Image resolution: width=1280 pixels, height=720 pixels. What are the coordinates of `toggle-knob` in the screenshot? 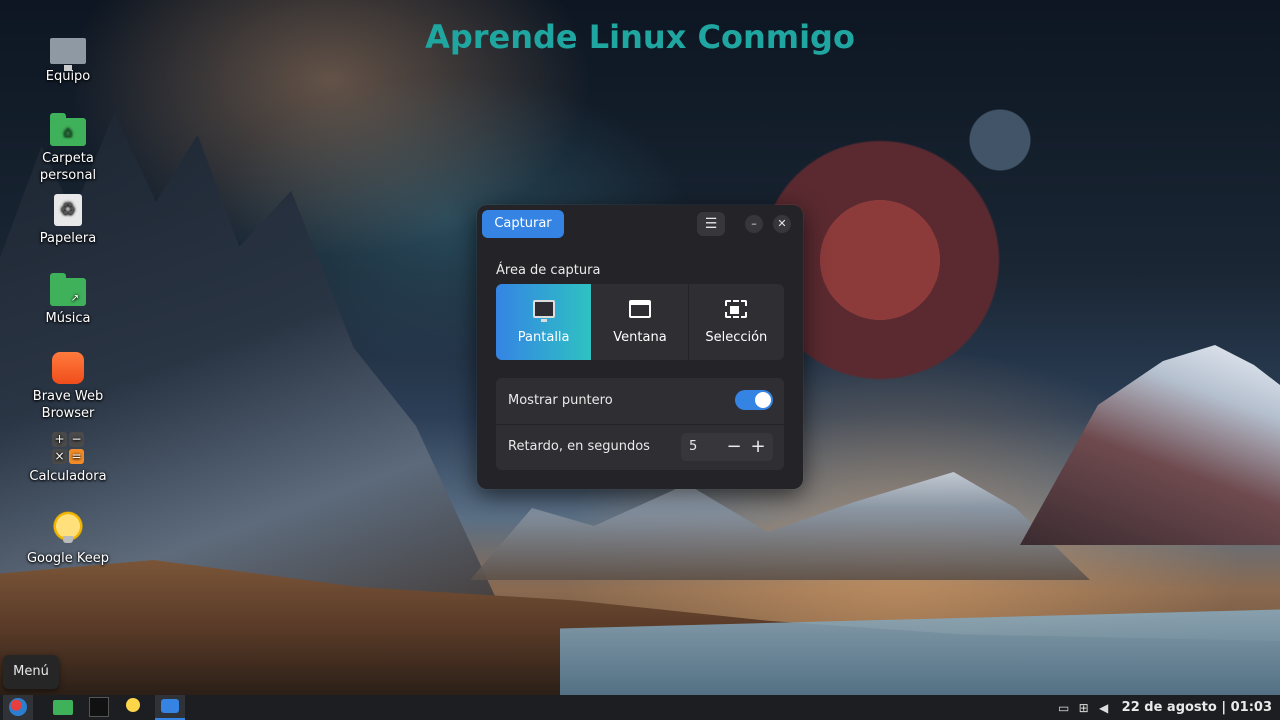 It's located at (763, 400).